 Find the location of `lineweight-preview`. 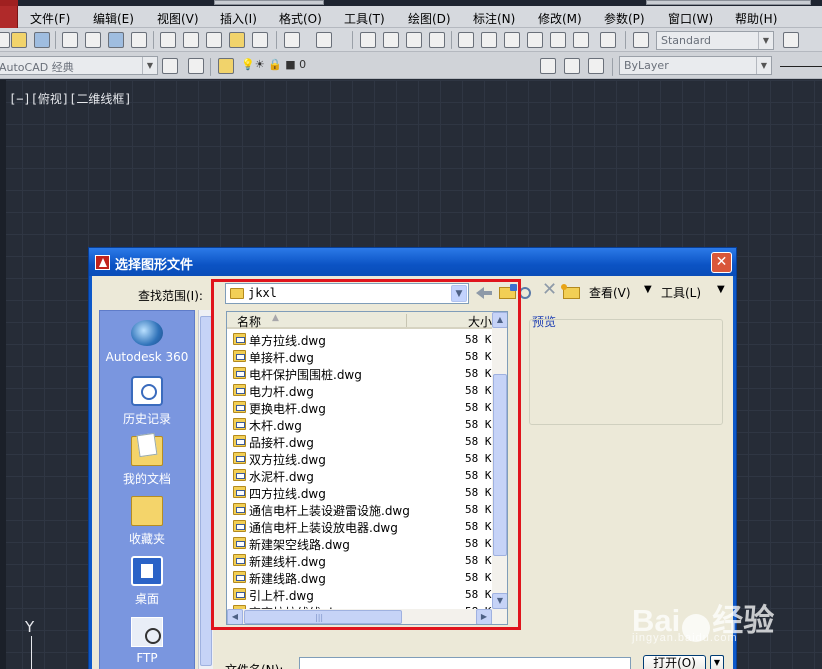

lineweight-preview is located at coordinates (801, 66).